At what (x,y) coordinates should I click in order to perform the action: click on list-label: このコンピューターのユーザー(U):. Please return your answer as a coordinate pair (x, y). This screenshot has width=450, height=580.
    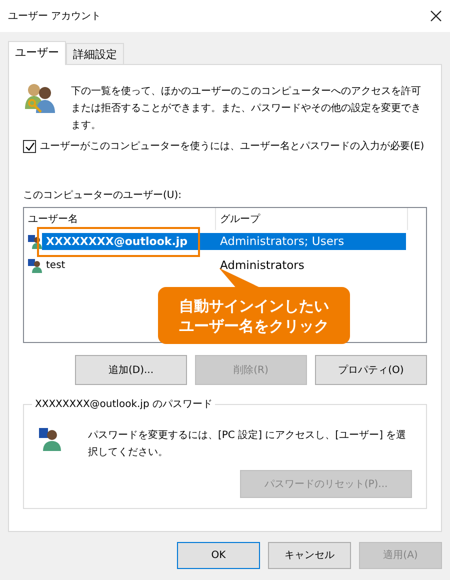
    Looking at the image, I should click on (102, 196).